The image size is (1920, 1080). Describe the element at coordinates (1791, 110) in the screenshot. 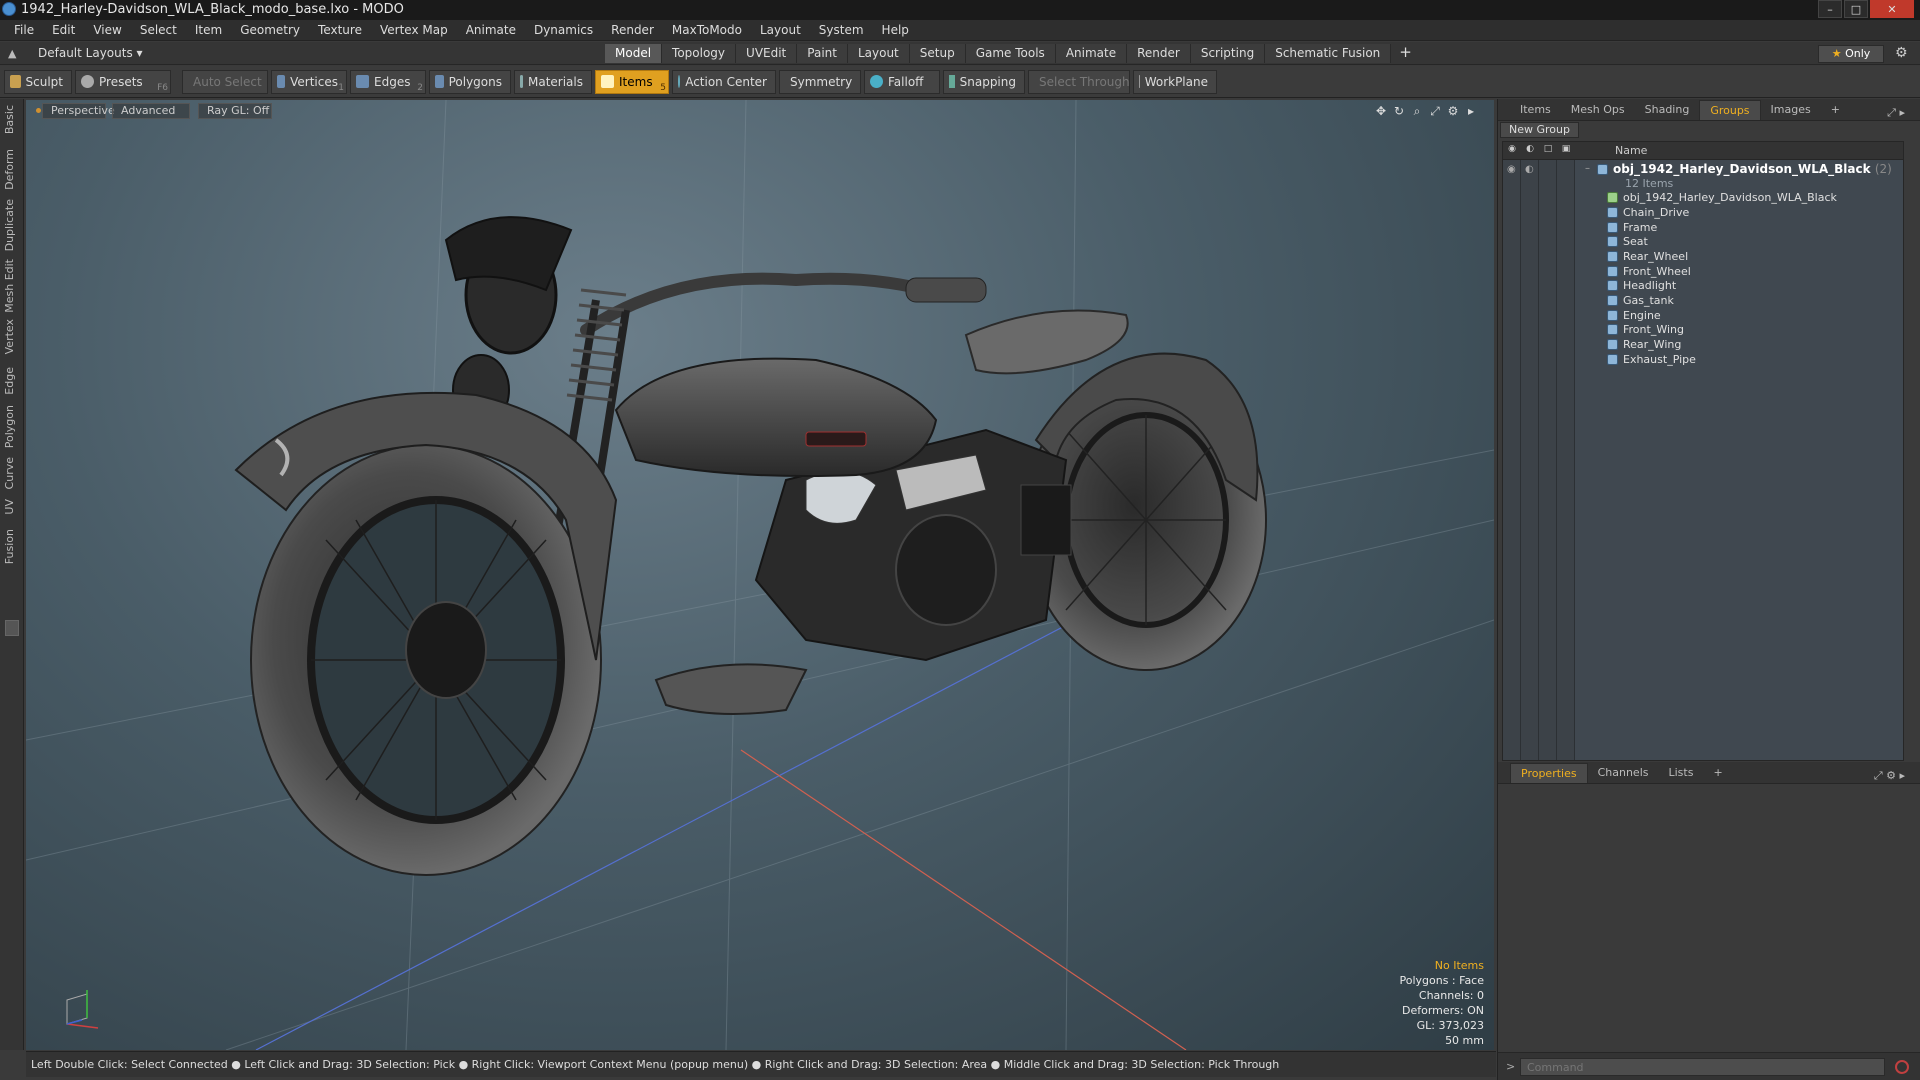

I see `tab-images: Images` at that location.